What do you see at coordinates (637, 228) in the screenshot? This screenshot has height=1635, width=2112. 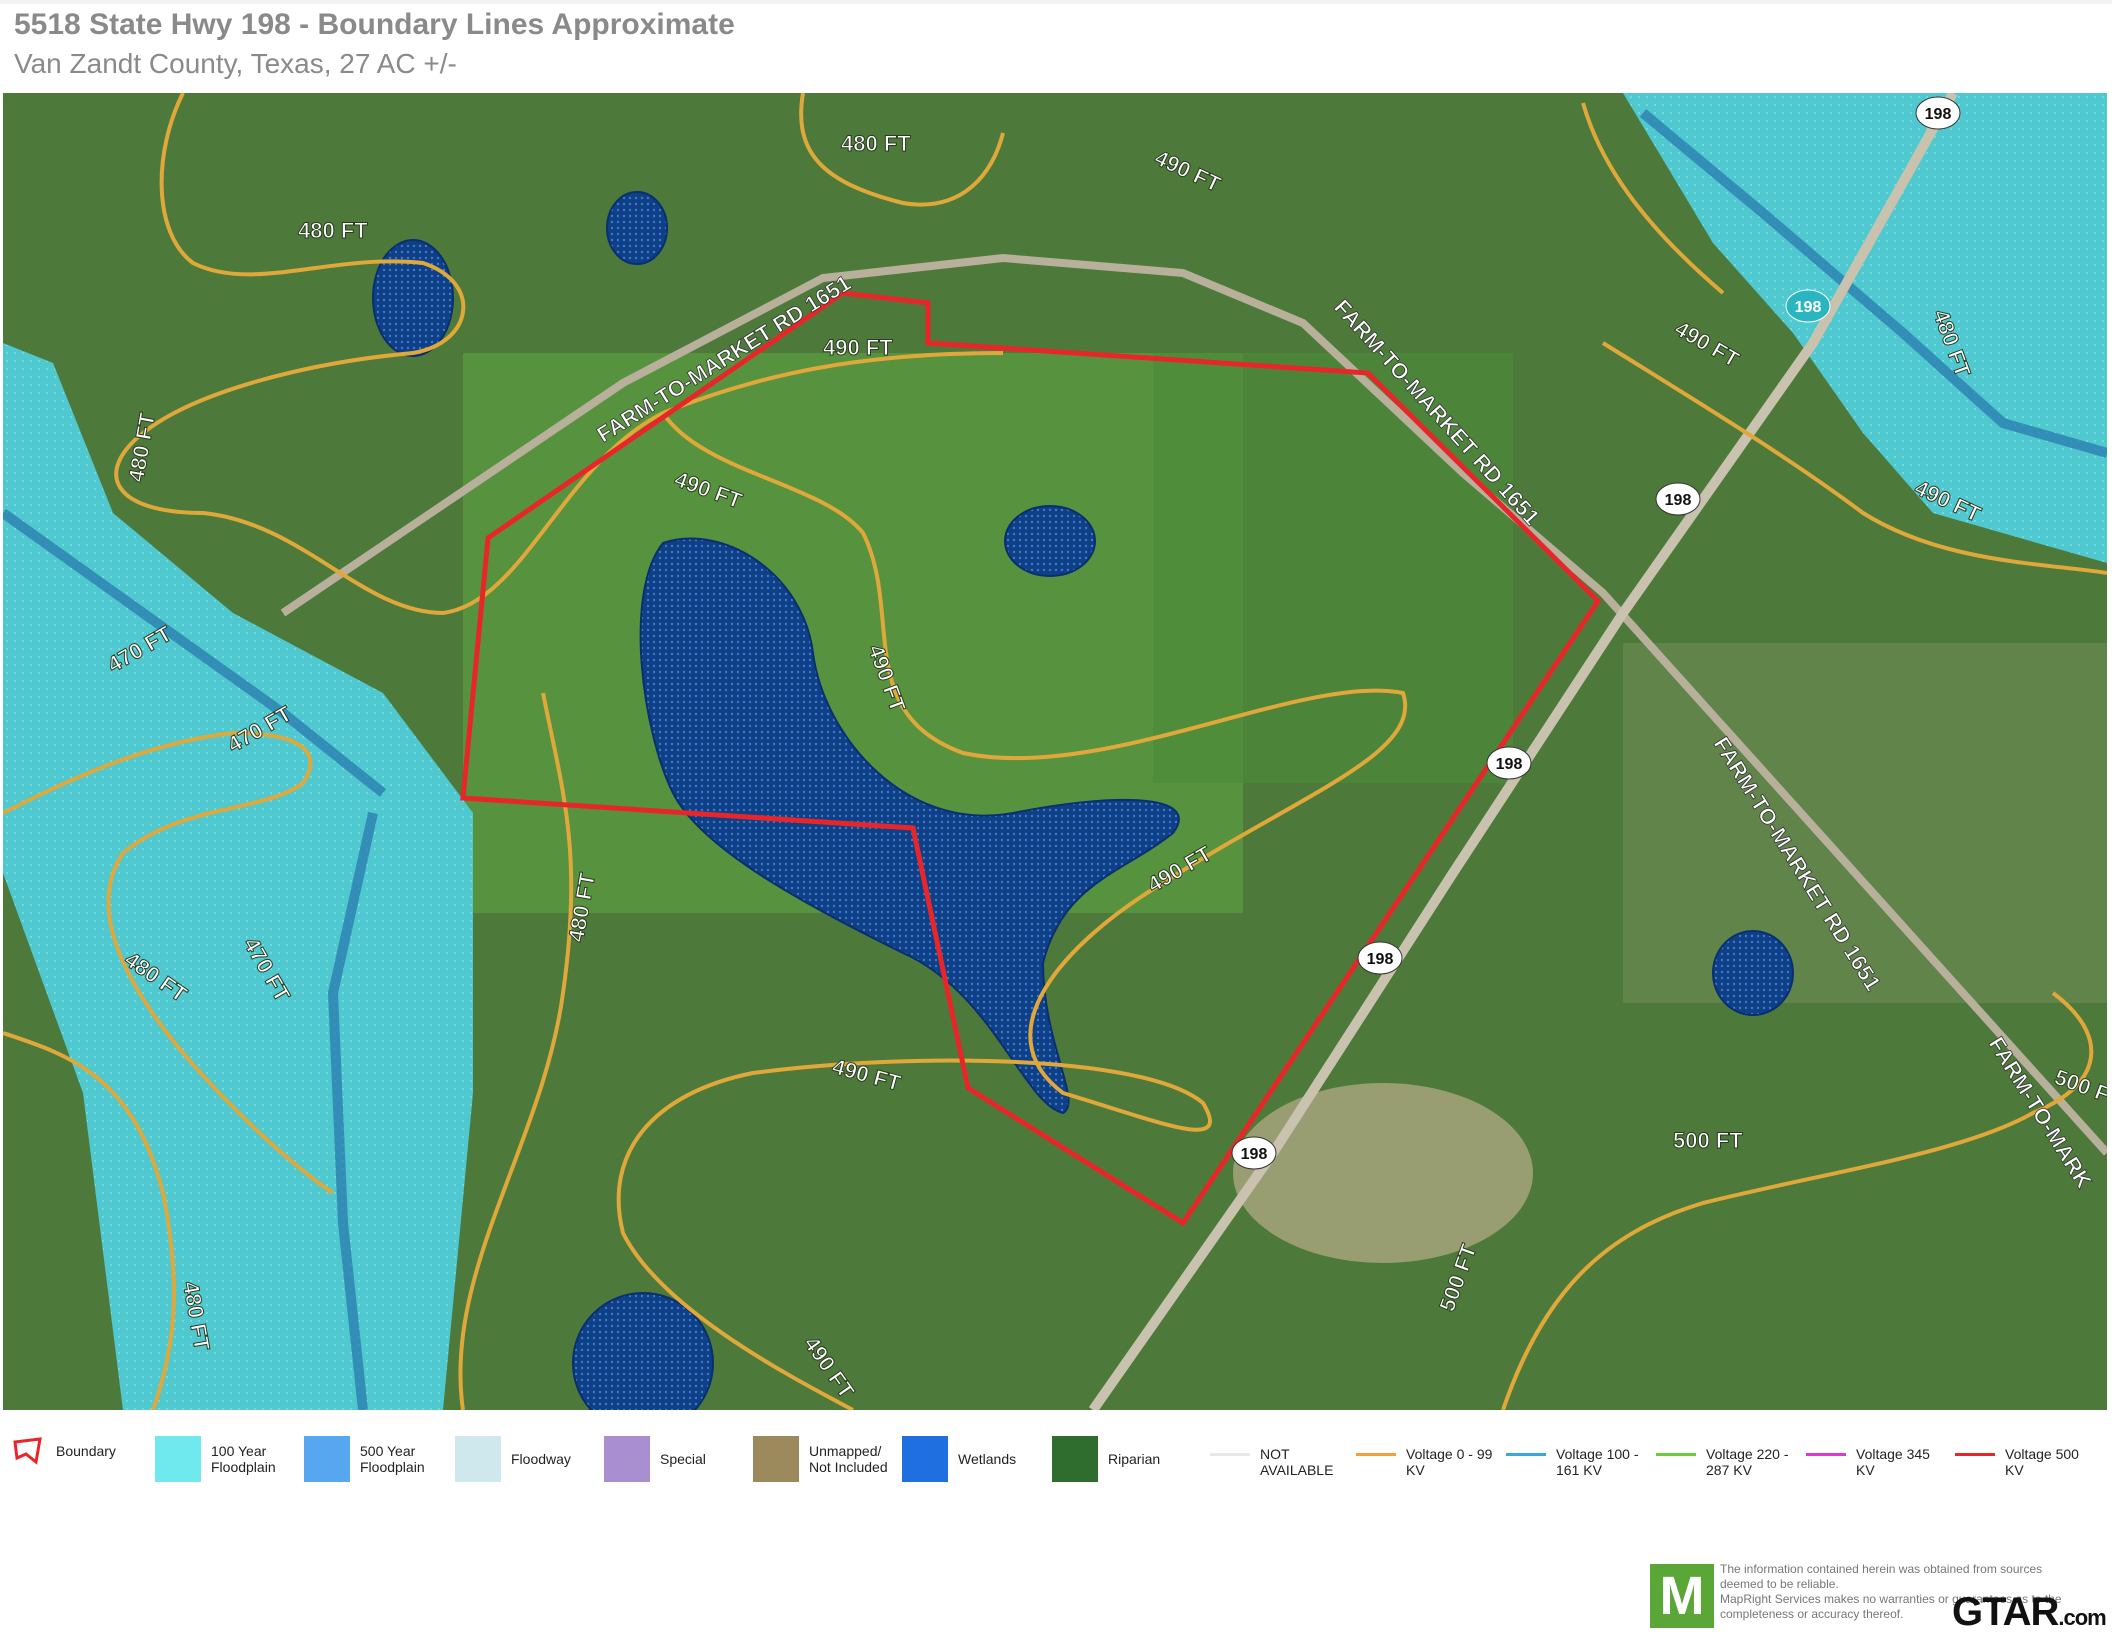 I see `wetland-north` at bounding box center [637, 228].